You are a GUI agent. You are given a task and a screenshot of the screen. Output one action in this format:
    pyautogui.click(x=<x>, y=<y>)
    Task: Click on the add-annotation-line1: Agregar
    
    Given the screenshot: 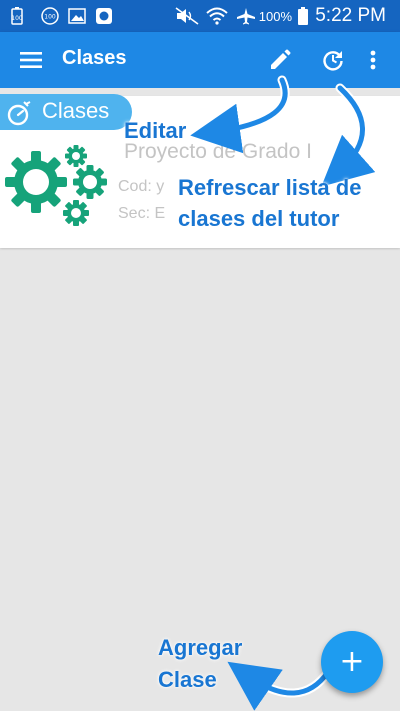 What is the action you would take?
    pyautogui.click(x=200, y=647)
    